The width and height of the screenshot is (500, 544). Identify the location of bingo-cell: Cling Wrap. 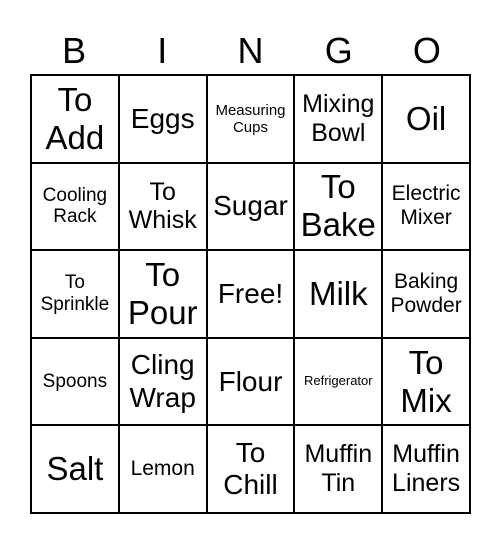
(162, 381).